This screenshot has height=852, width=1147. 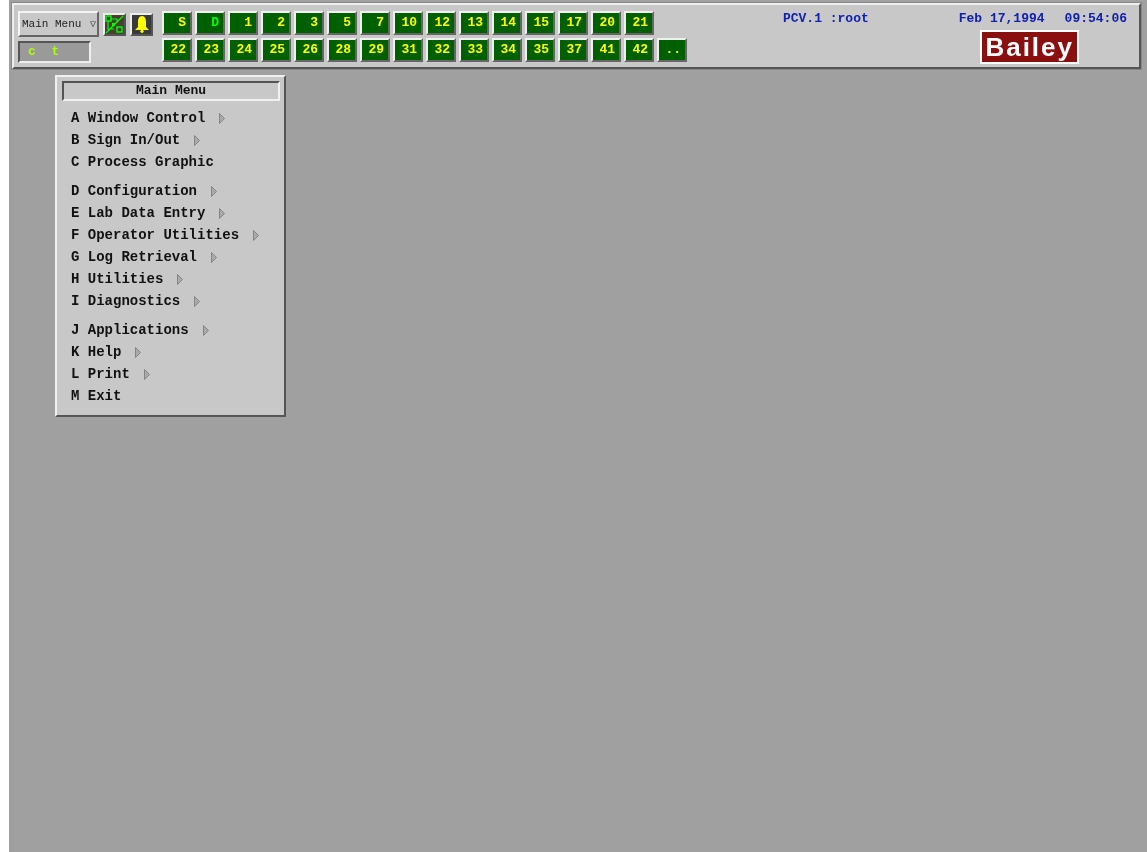 I want to click on menu-item: G Log Retrieval, so click(x=171, y=257).